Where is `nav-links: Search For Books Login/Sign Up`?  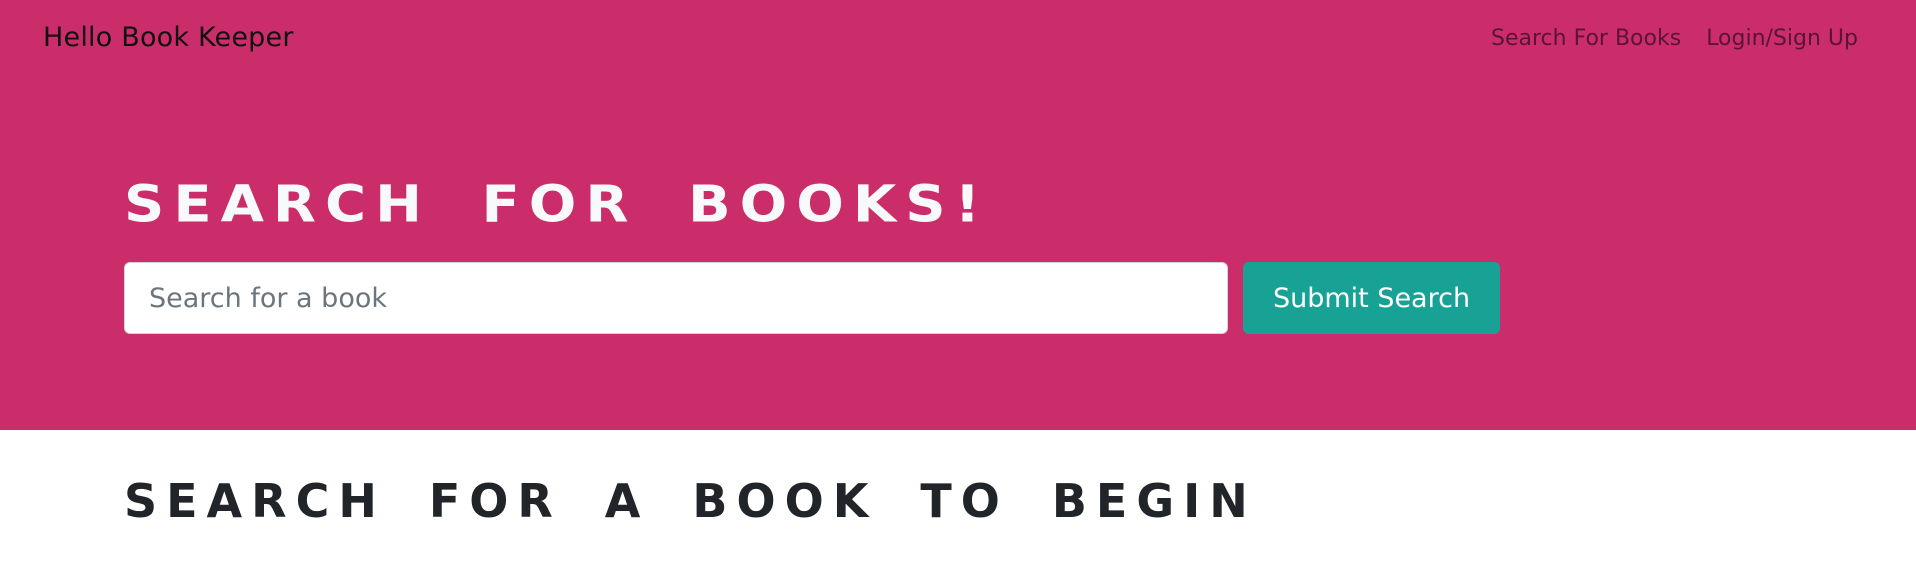 nav-links: Search For Books Login/Sign Up is located at coordinates (1674, 38).